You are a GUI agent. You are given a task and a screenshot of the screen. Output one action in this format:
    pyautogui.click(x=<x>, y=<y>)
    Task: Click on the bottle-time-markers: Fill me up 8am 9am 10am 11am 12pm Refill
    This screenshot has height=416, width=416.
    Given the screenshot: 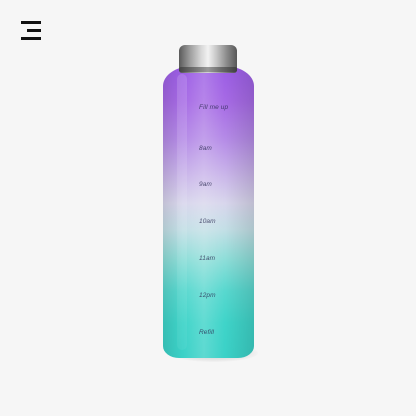 What is the action you would take?
    pyautogui.click(x=216, y=224)
    